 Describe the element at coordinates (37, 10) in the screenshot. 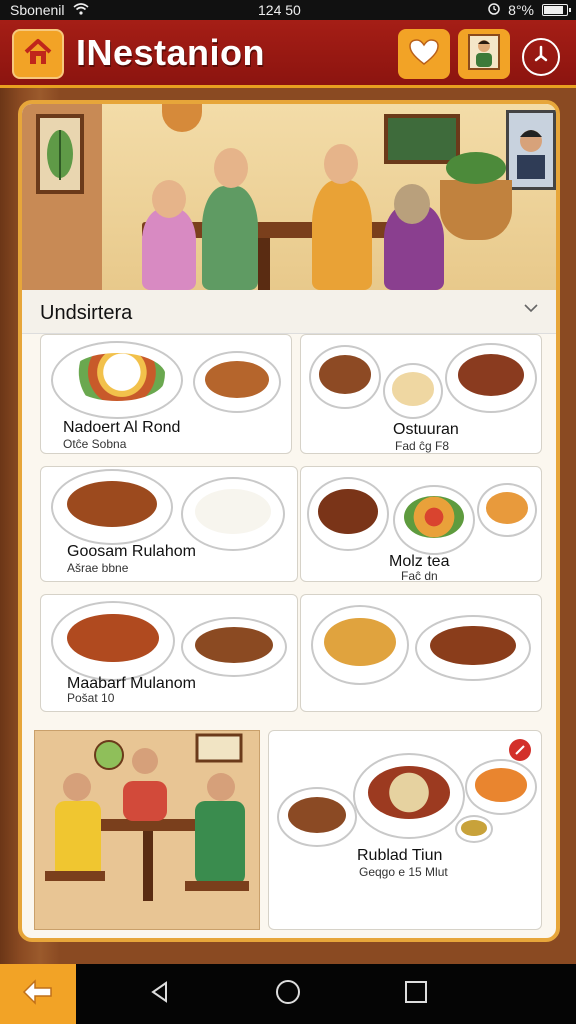

I see `carrier-label: Sbonenil` at that location.